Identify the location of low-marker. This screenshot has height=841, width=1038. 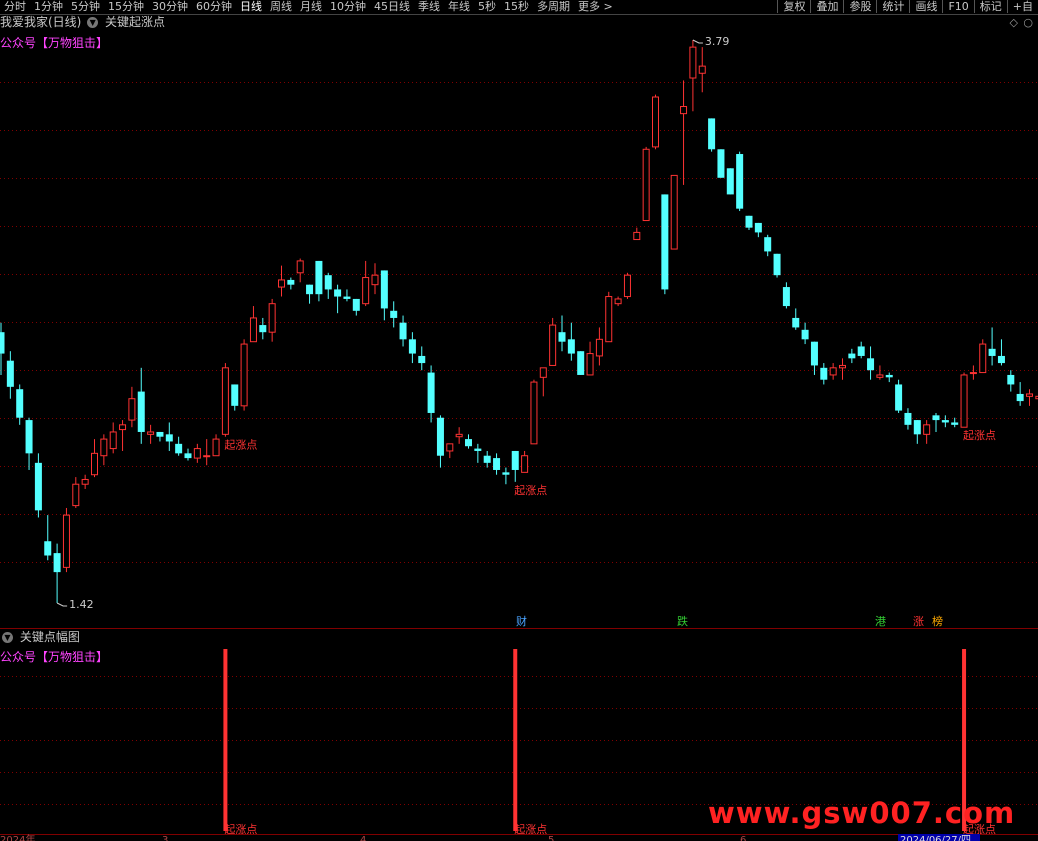
(62, 604).